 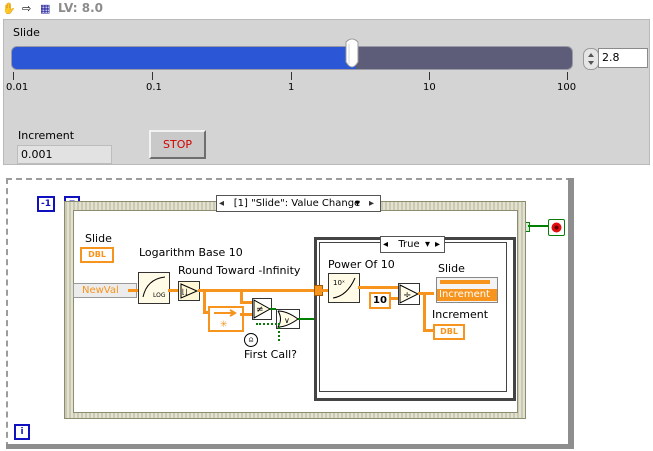 What do you see at coordinates (26, 32) in the screenshot?
I see `slide-label: Slide` at bounding box center [26, 32].